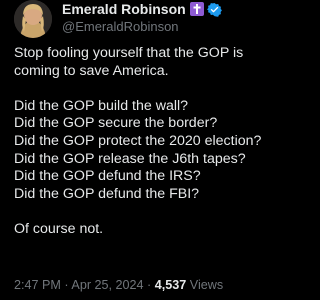  Describe the element at coordinates (171, 285) in the screenshot. I see `views-count: 4,537` at that location.